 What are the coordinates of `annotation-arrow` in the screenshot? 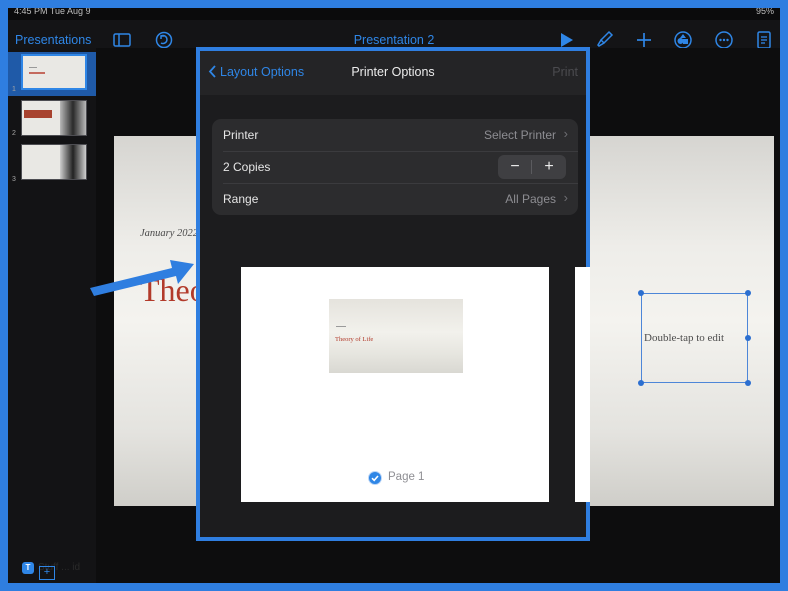 It's located at (142, 278).